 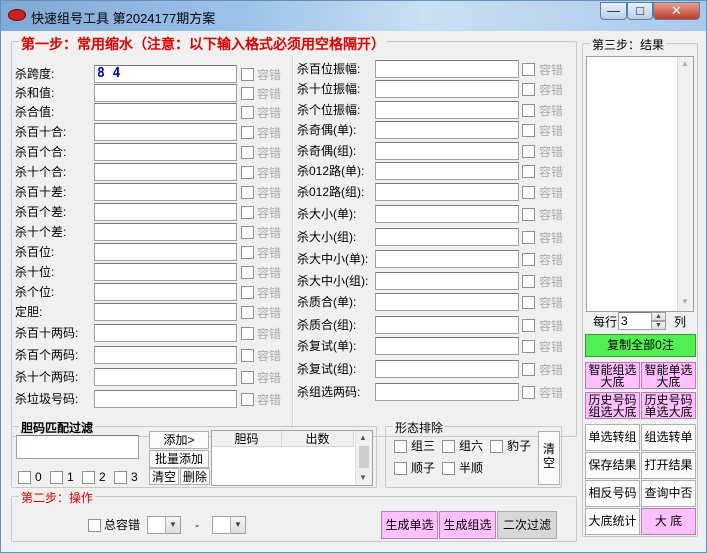 What do you see at coordinates (94, 525) in the screenshot?
I see `total-rongcuo-checkbox` at bounding box center [94, 525].